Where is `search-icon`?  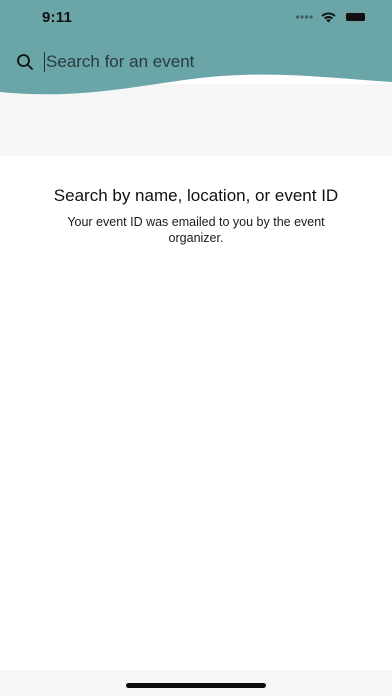
search-icon is located at coordinates (25, 62).